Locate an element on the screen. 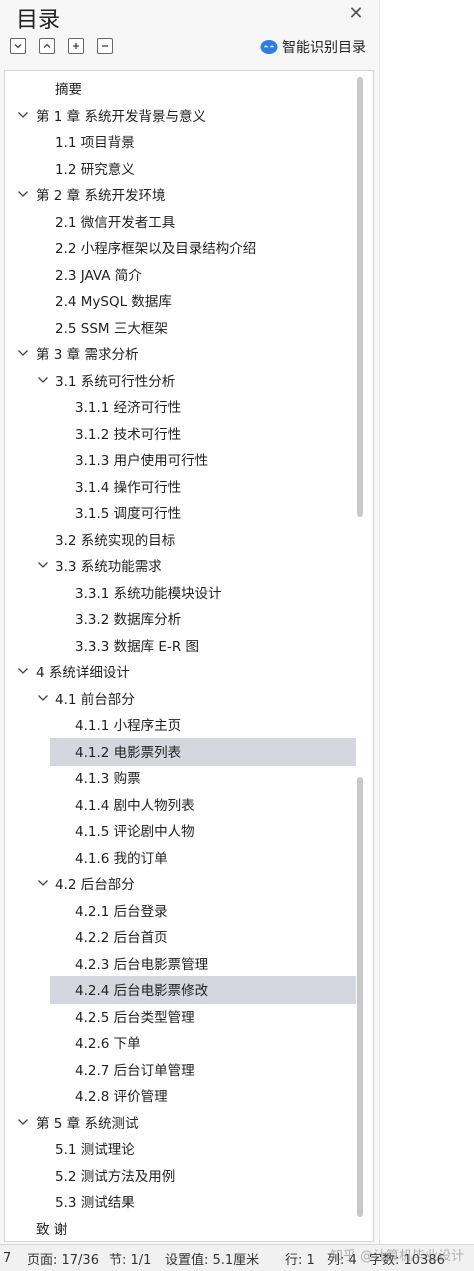  toc-item: 4.1.4 剧中人物列表 is located at coordinates (182, 804).